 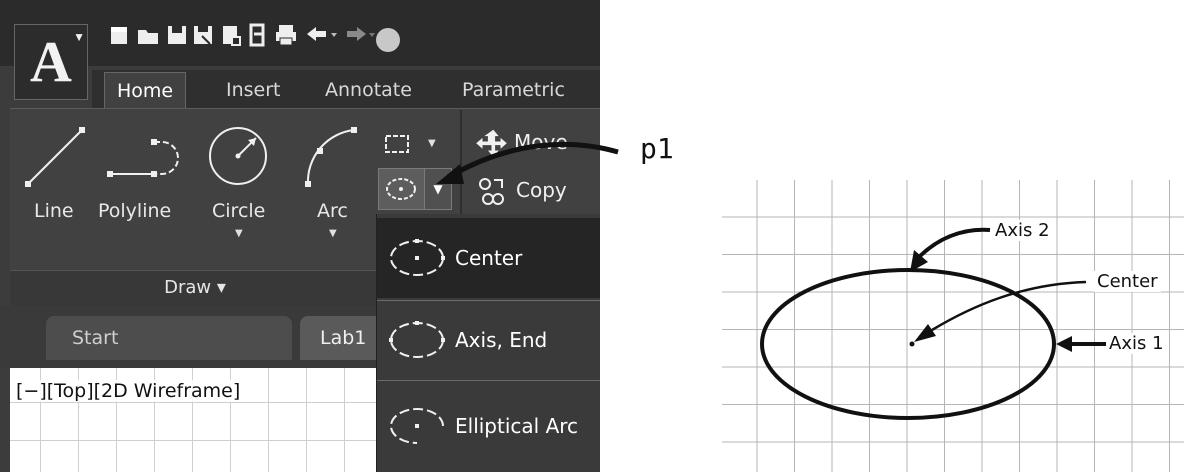 I want to click on arc-icon, so click(x=331, y=157).